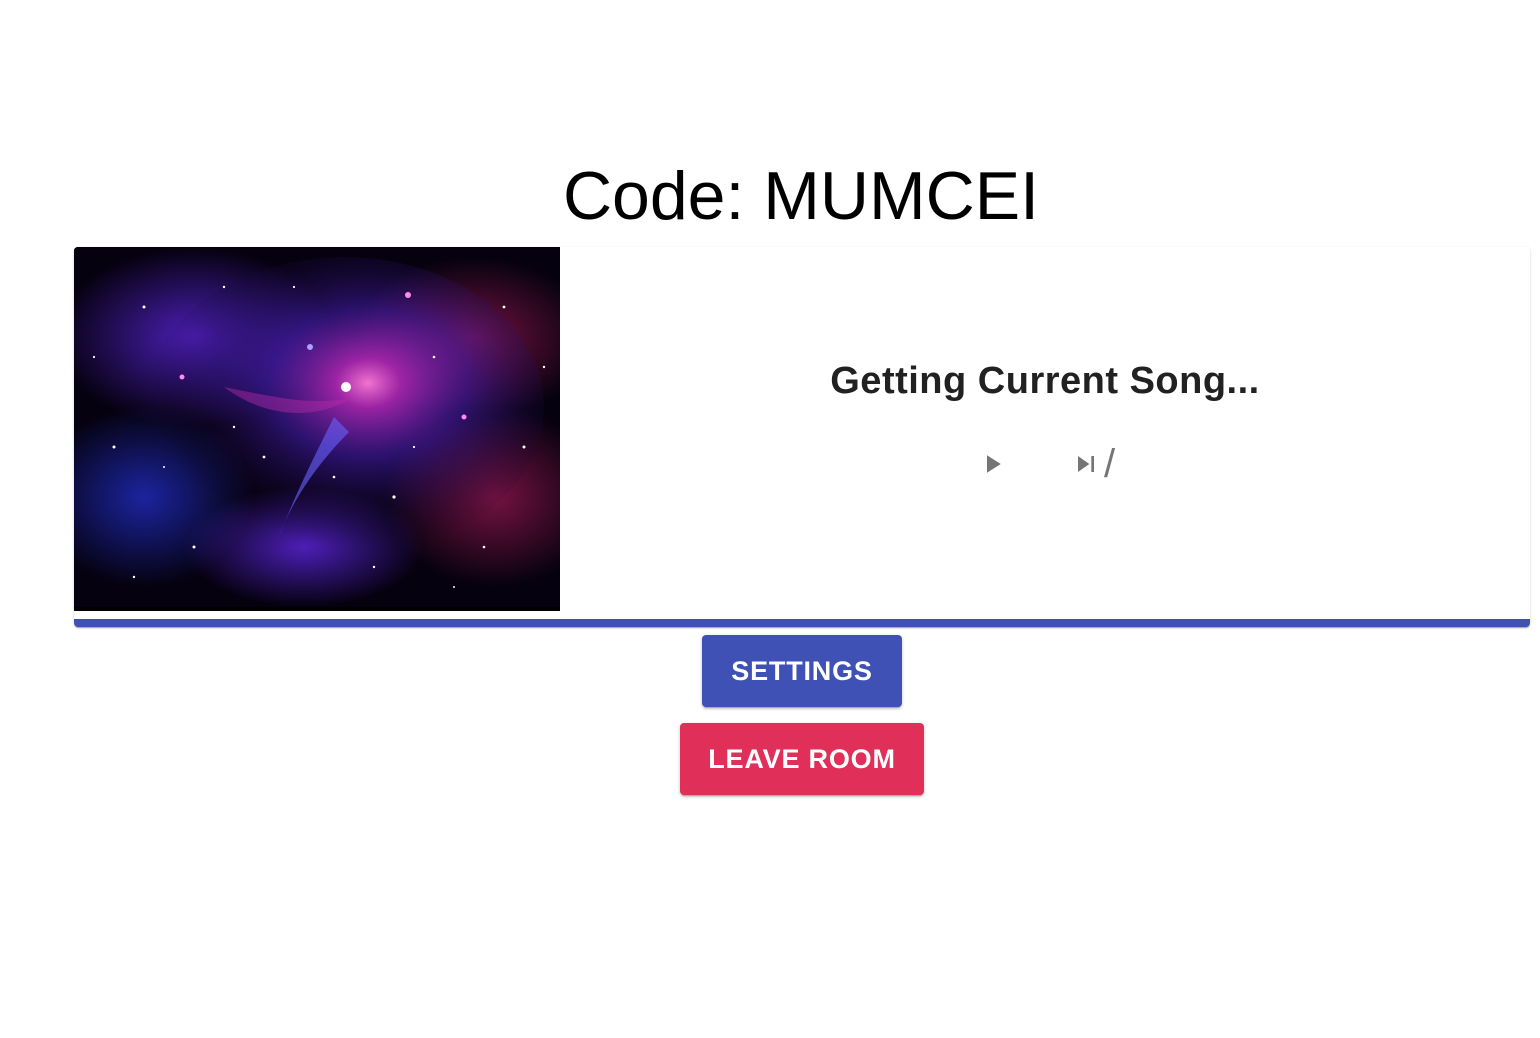 The height and width of the screenshot is (1038, 1540). Describe the element at coordinates (802, 671) in the screenshot. I see `settings-button: Settings` at that location.